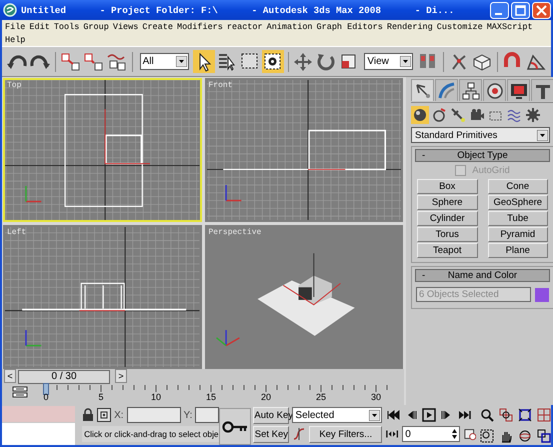 Image resolution: width=553 pixels, height=447 pixels. What do you see at coordinates (525, 415) in the screenshot?
I see `zoom-extents-icon` at bounding box center [525, 415].